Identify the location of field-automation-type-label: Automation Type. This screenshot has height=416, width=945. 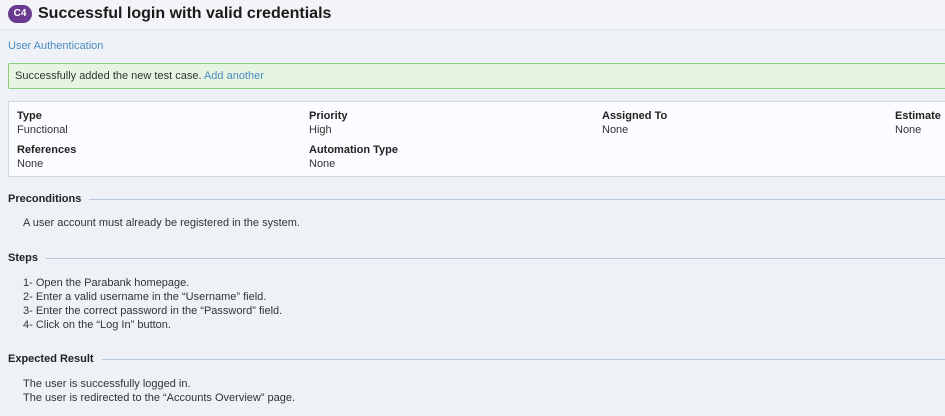
(354, 150).